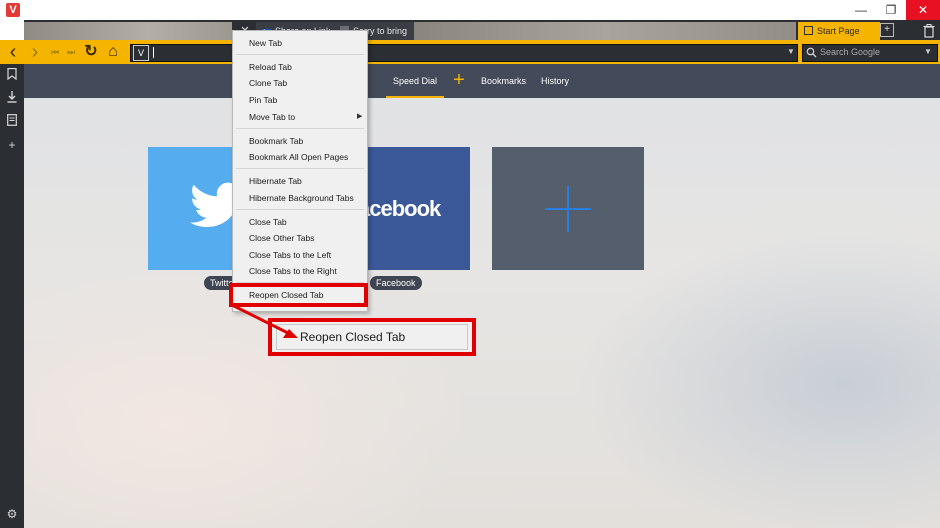 This screenshot has height=528, width=940. I want to click on vivaldi-logo-icon: V, so click(13, 10).